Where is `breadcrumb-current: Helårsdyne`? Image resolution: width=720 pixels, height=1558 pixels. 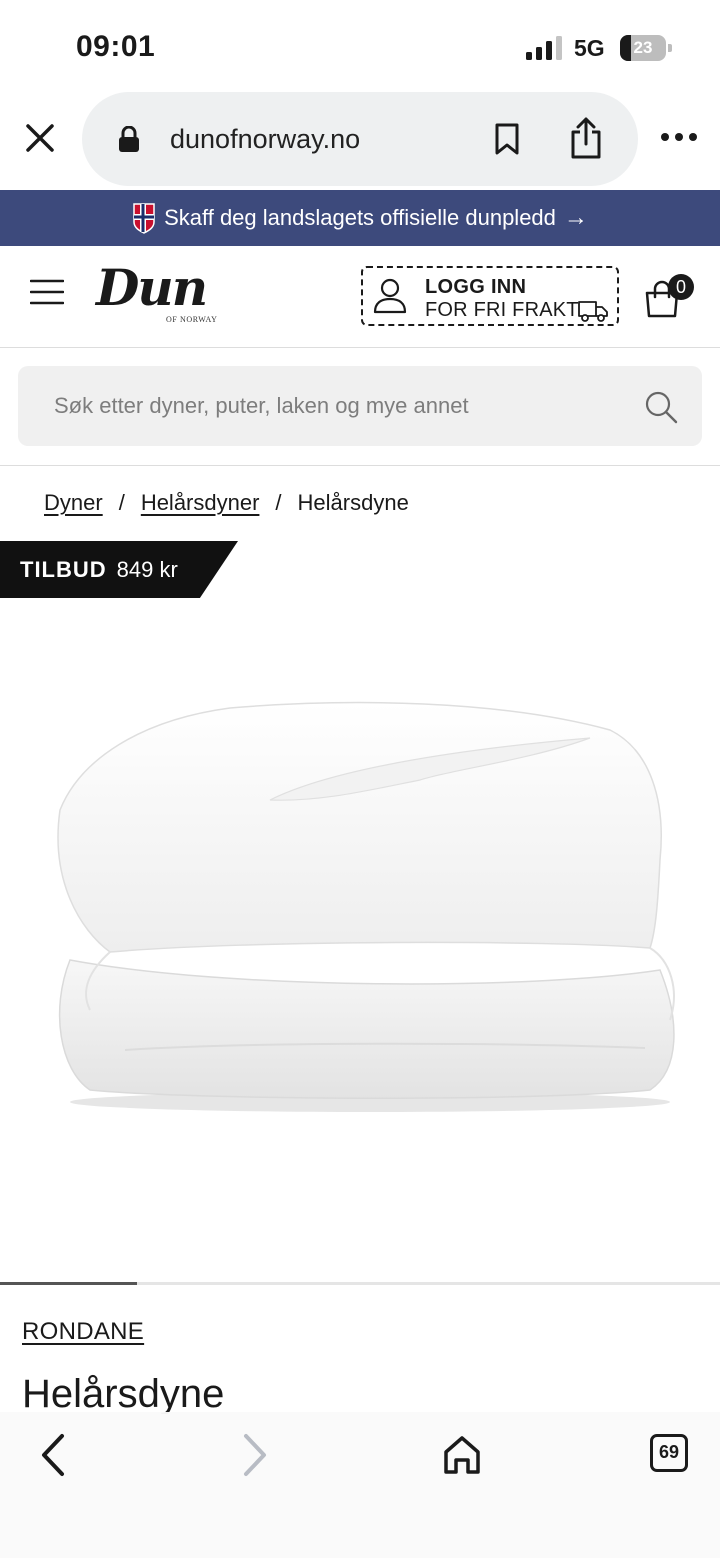
breadcrumb-current: Helårsdyne is located at coordinates (353, 502).